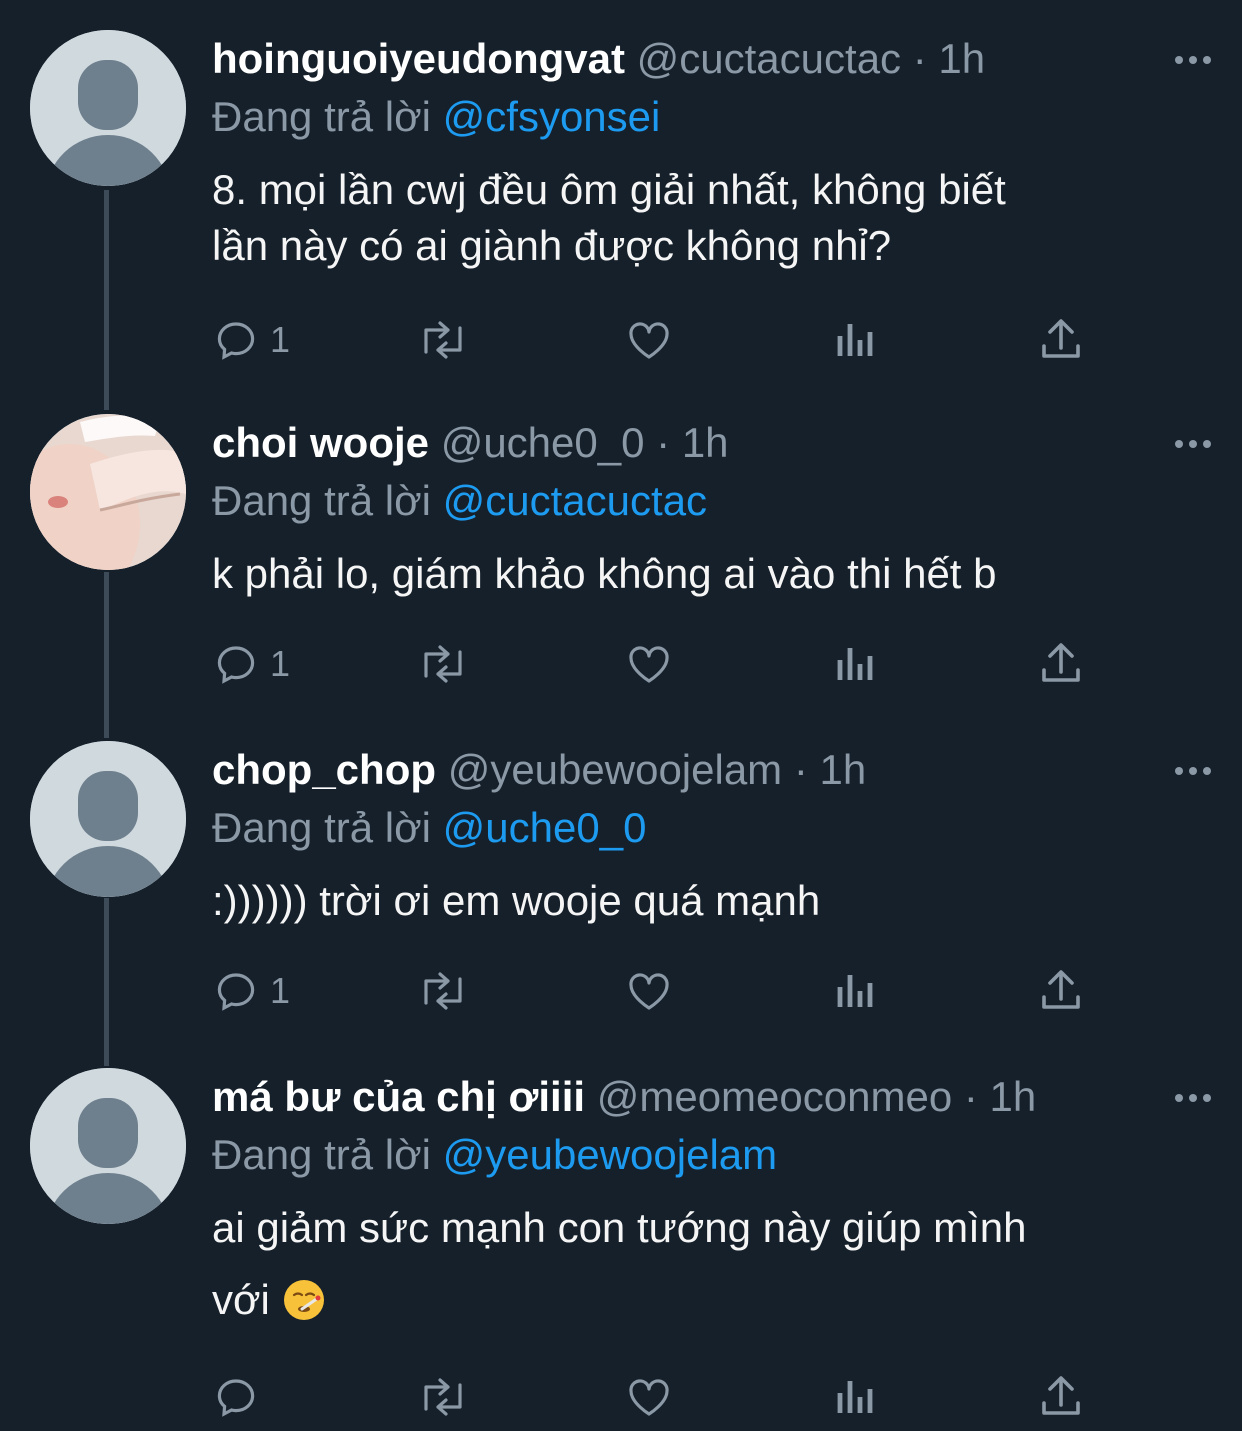 This screenshot has height=1431, width=1242. I want to click on handle: @cuctacuctac, so click(769, 58).